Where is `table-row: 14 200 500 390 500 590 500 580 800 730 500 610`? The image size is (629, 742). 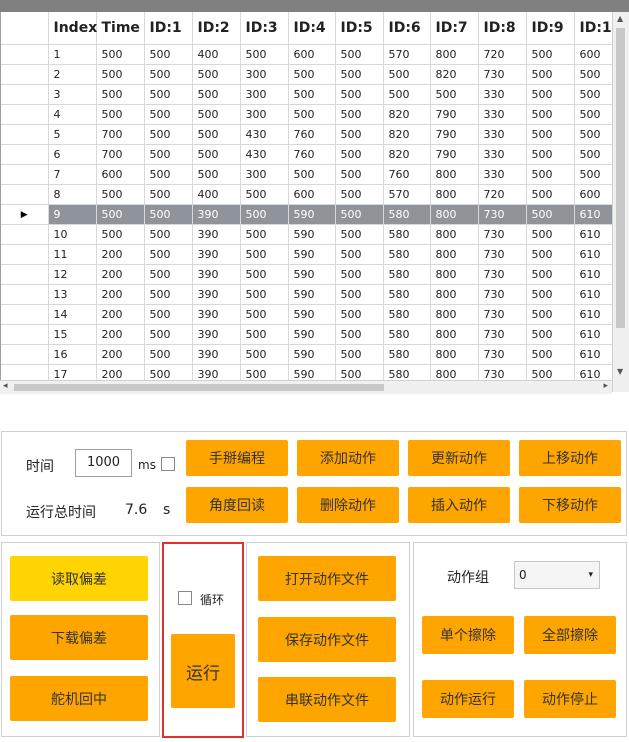
table-row: 14 200 500 390 500 590 500 580 800 730 500 610 is located at coordinates (307, 314).